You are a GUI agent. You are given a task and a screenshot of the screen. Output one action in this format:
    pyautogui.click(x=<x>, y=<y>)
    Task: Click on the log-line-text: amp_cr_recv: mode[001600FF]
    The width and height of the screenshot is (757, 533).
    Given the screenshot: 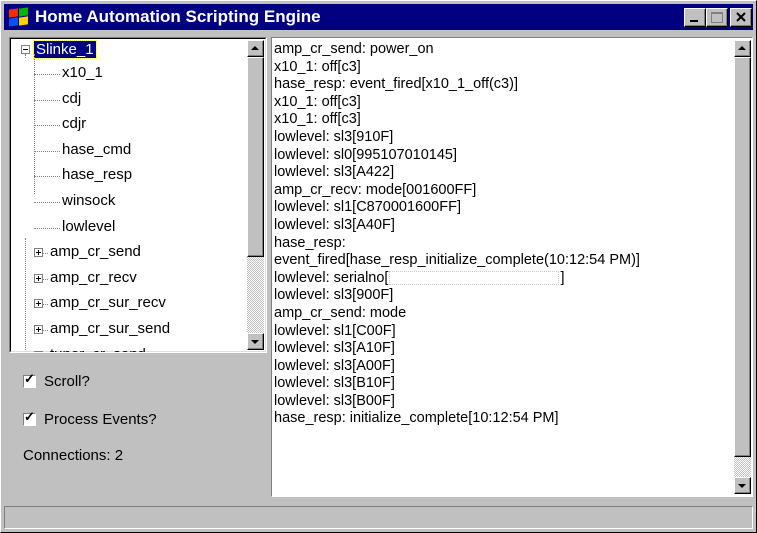 What is the action you would take?
    pyautogui.click(x=375, y=189)
    